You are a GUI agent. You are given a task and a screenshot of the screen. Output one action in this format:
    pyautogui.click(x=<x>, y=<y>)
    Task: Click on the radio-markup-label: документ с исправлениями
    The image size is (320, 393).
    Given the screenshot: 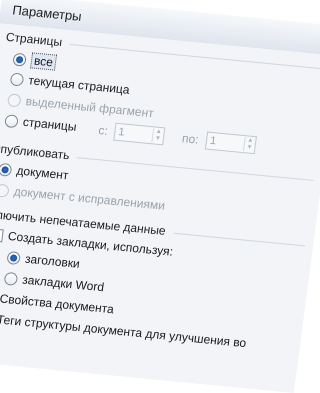 What is the action you would take?
    pyautogui.click(x=89, y=198)
    